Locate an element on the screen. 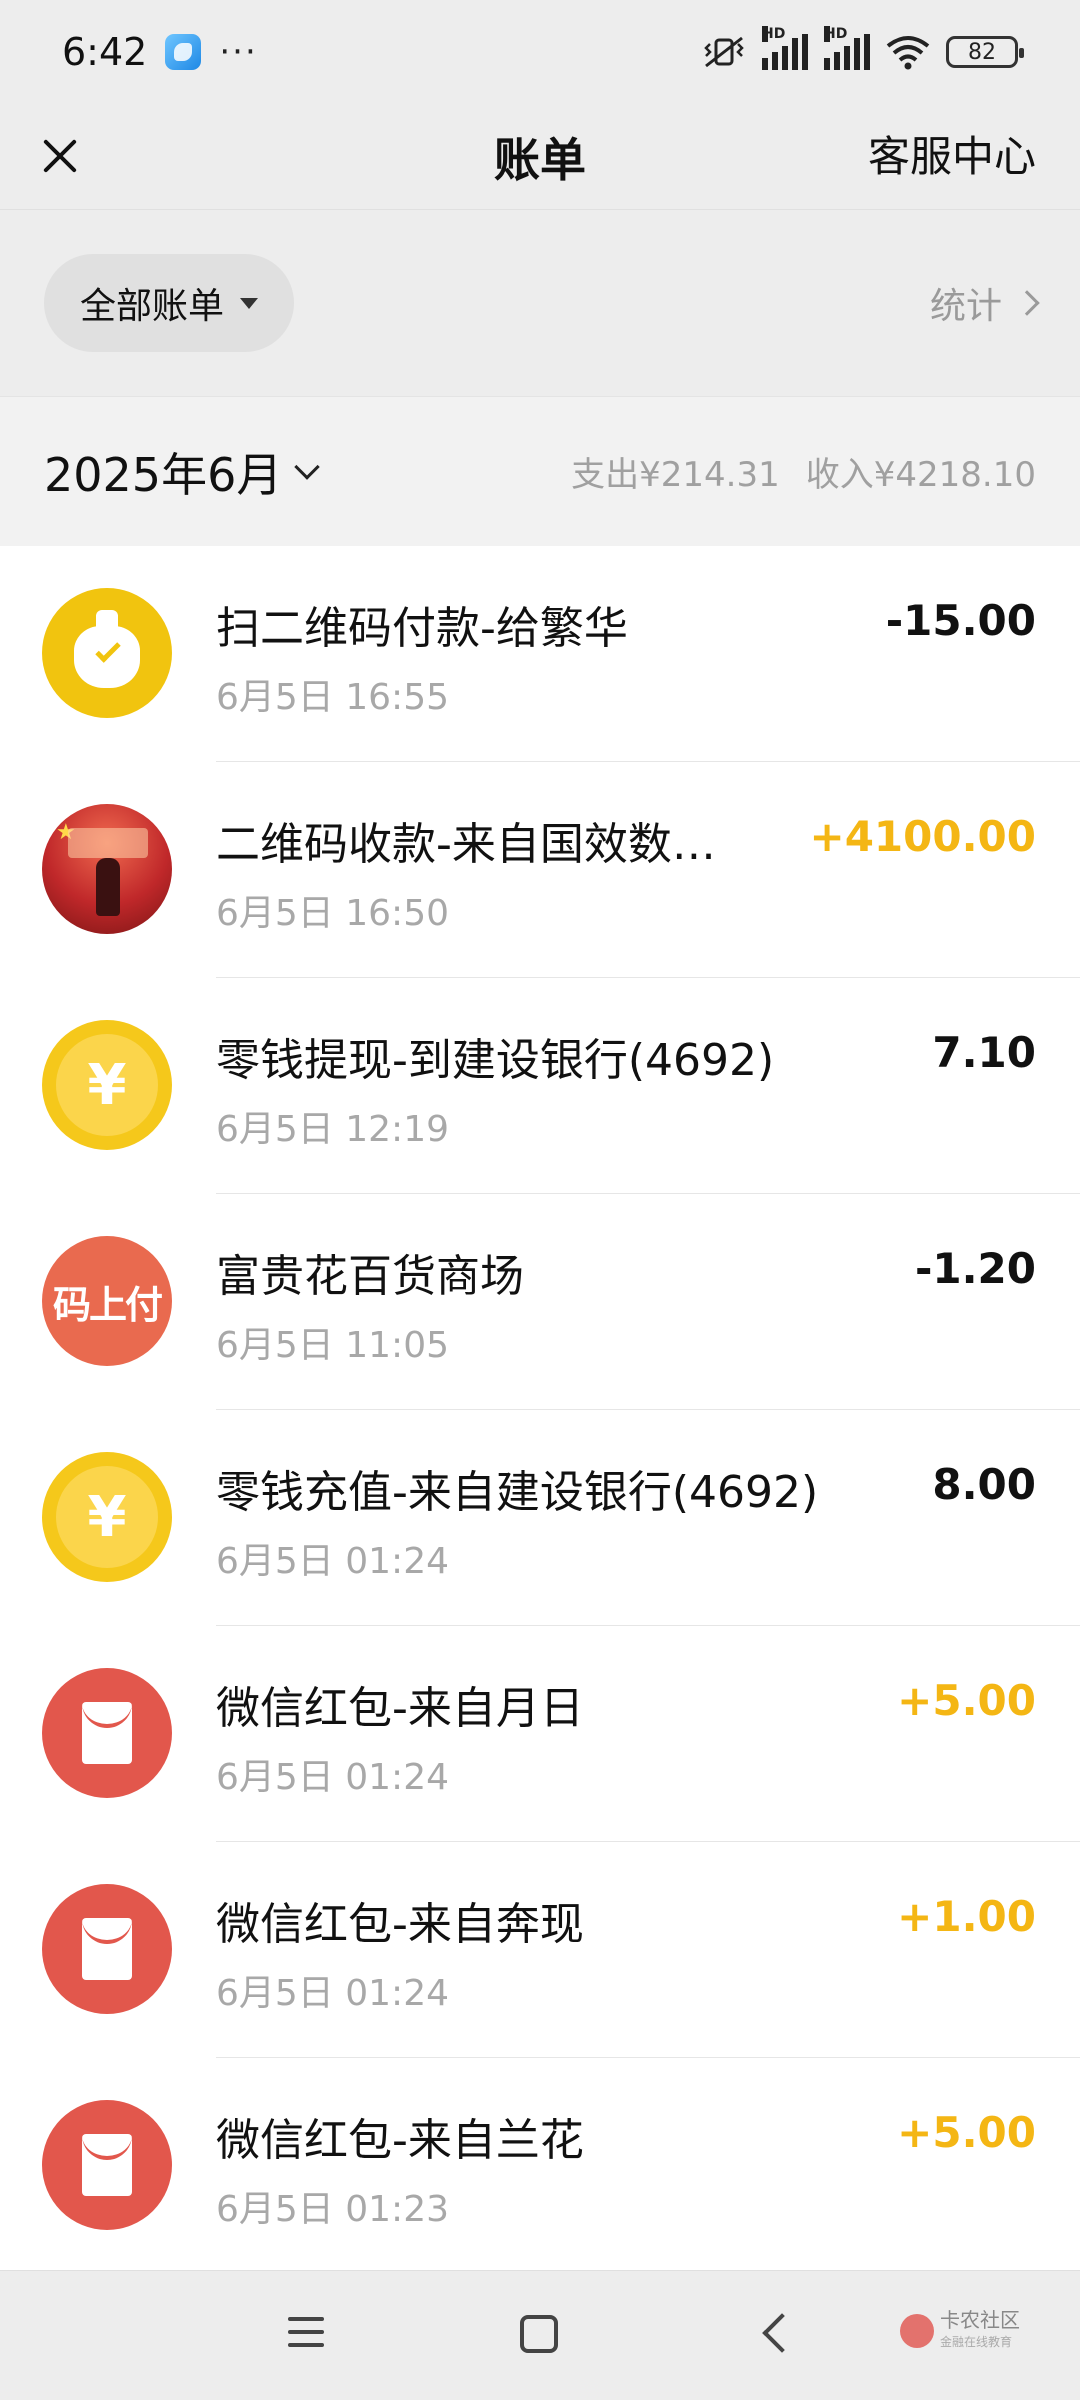 The image size is (1080, 2400). transaction-row: ¥ 零钱充值-来自建设银行(4692) 6月5日 01:24 8.00 is located at coordinates (540, 1518).